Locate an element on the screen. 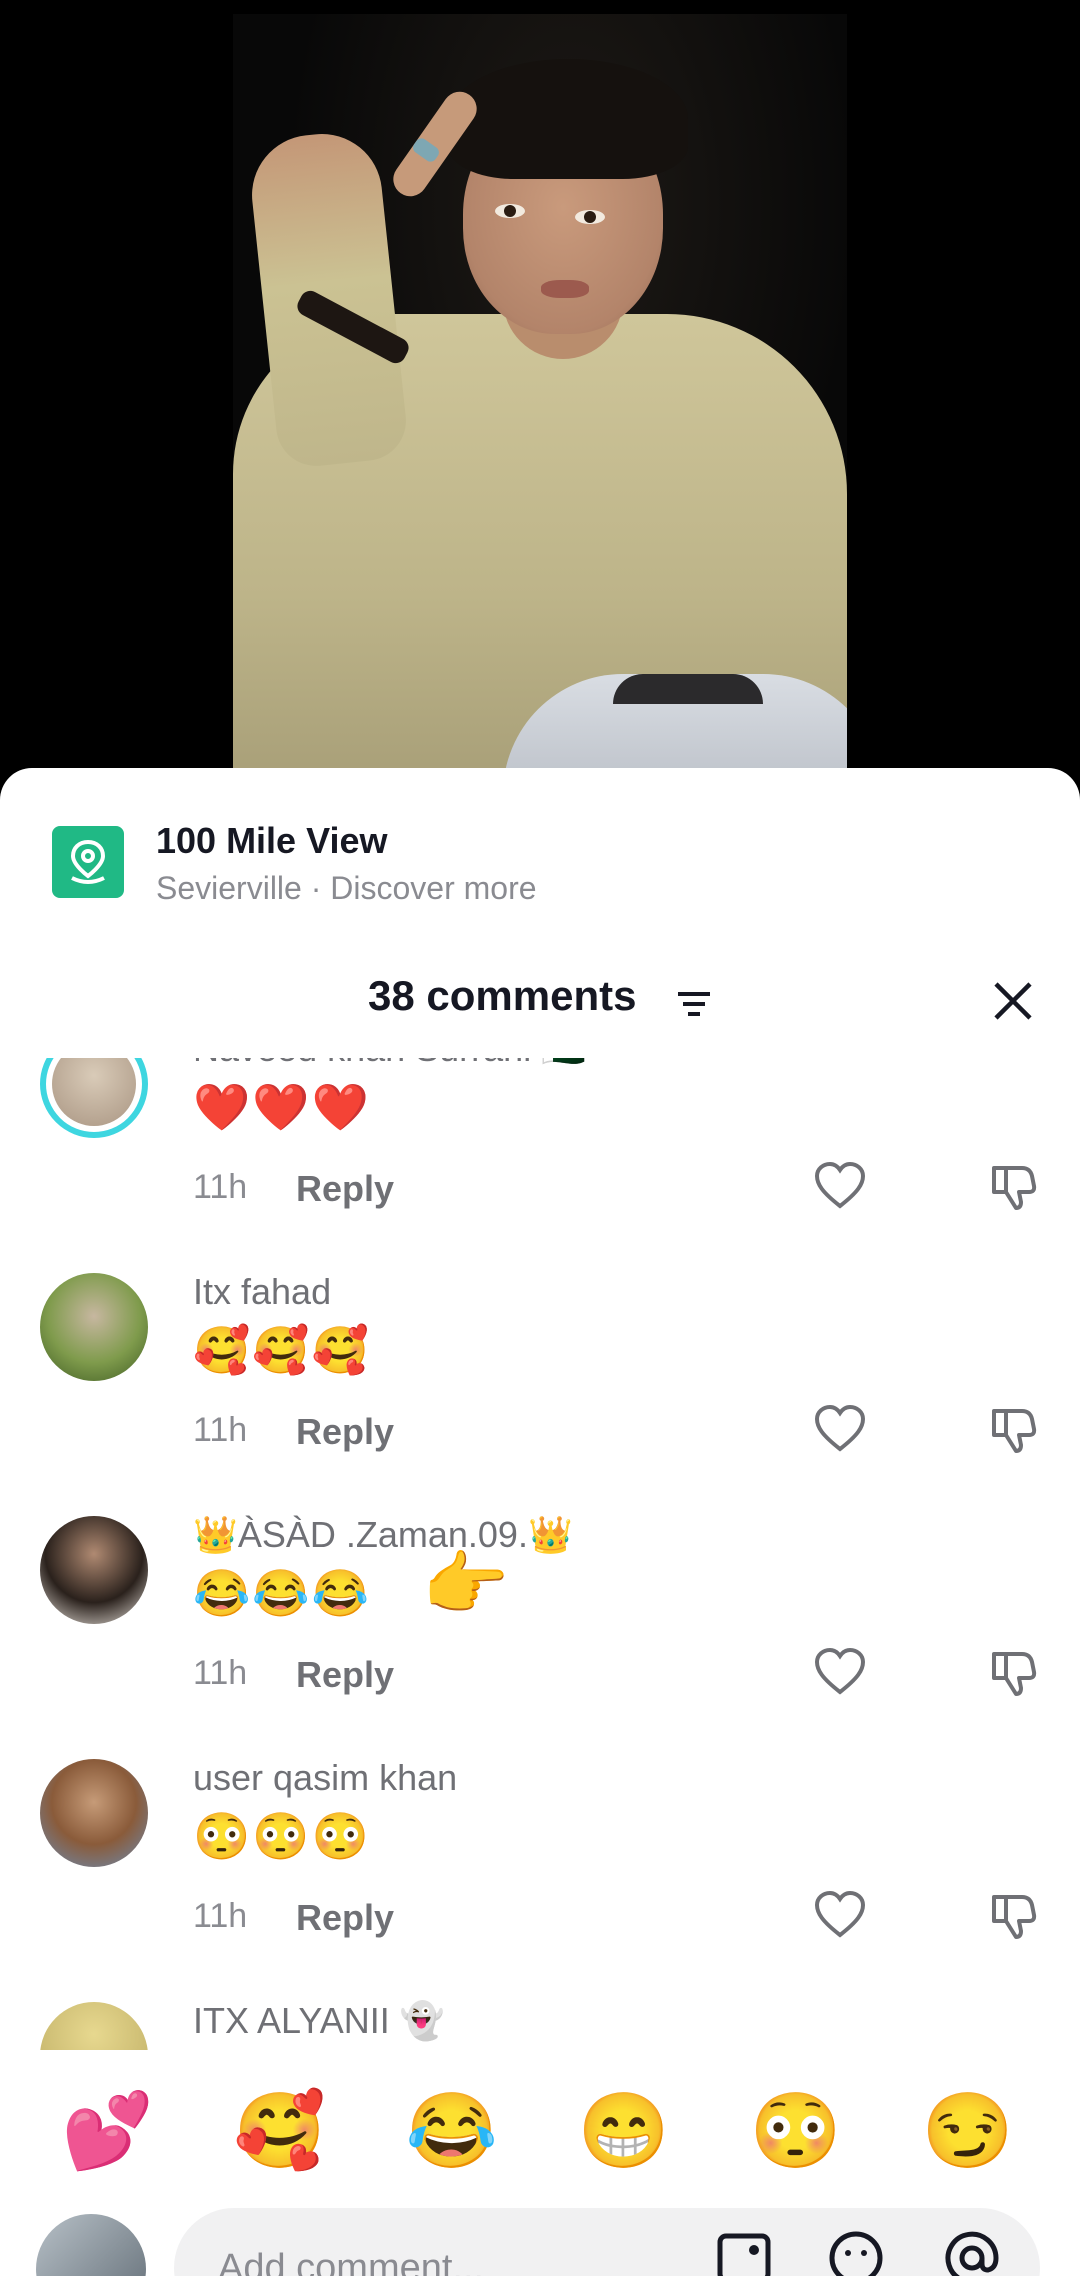 This screenshot has height=2276, width=1080. comment-item: Itx fahad 🥰🥰🥰 11h Reply is located at coordinates (540, 1382).